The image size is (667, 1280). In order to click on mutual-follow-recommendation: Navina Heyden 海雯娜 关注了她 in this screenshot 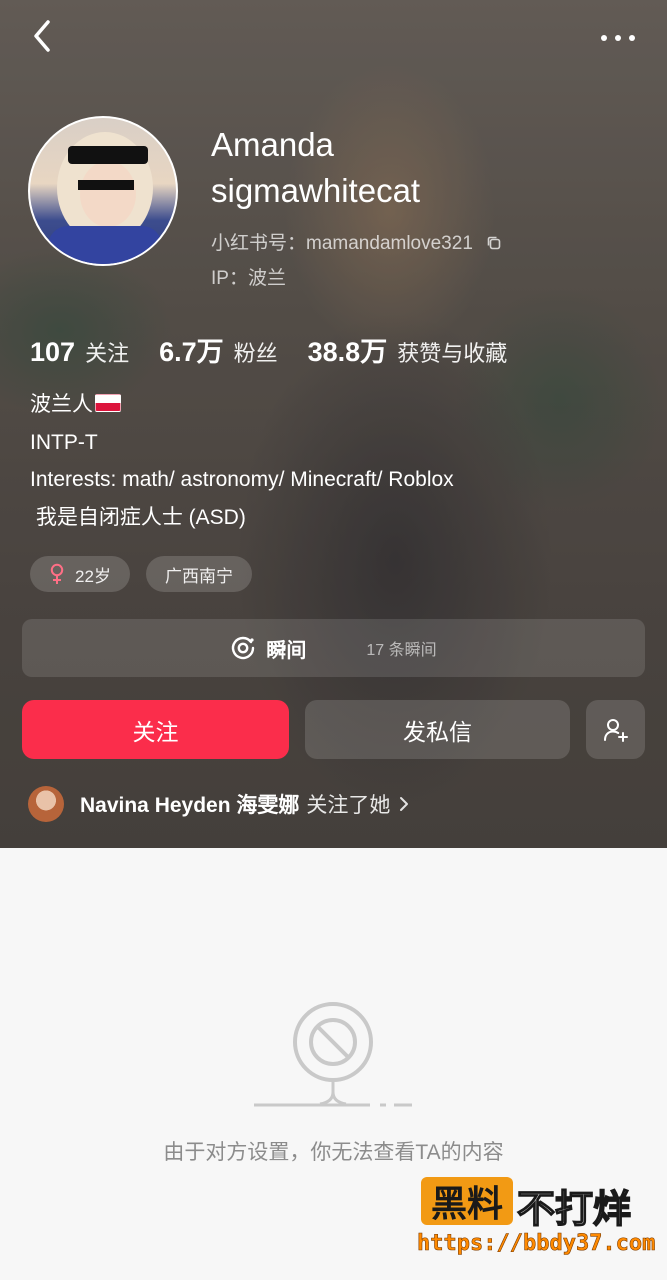, I will do `click(219, 804)`.